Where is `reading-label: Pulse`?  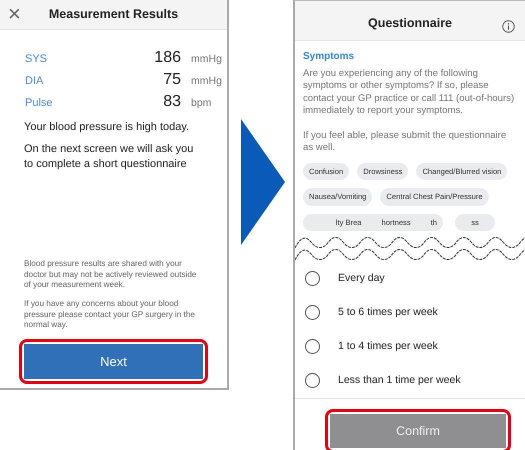 reading-label: Pulse is located at coordinates (39, 103).